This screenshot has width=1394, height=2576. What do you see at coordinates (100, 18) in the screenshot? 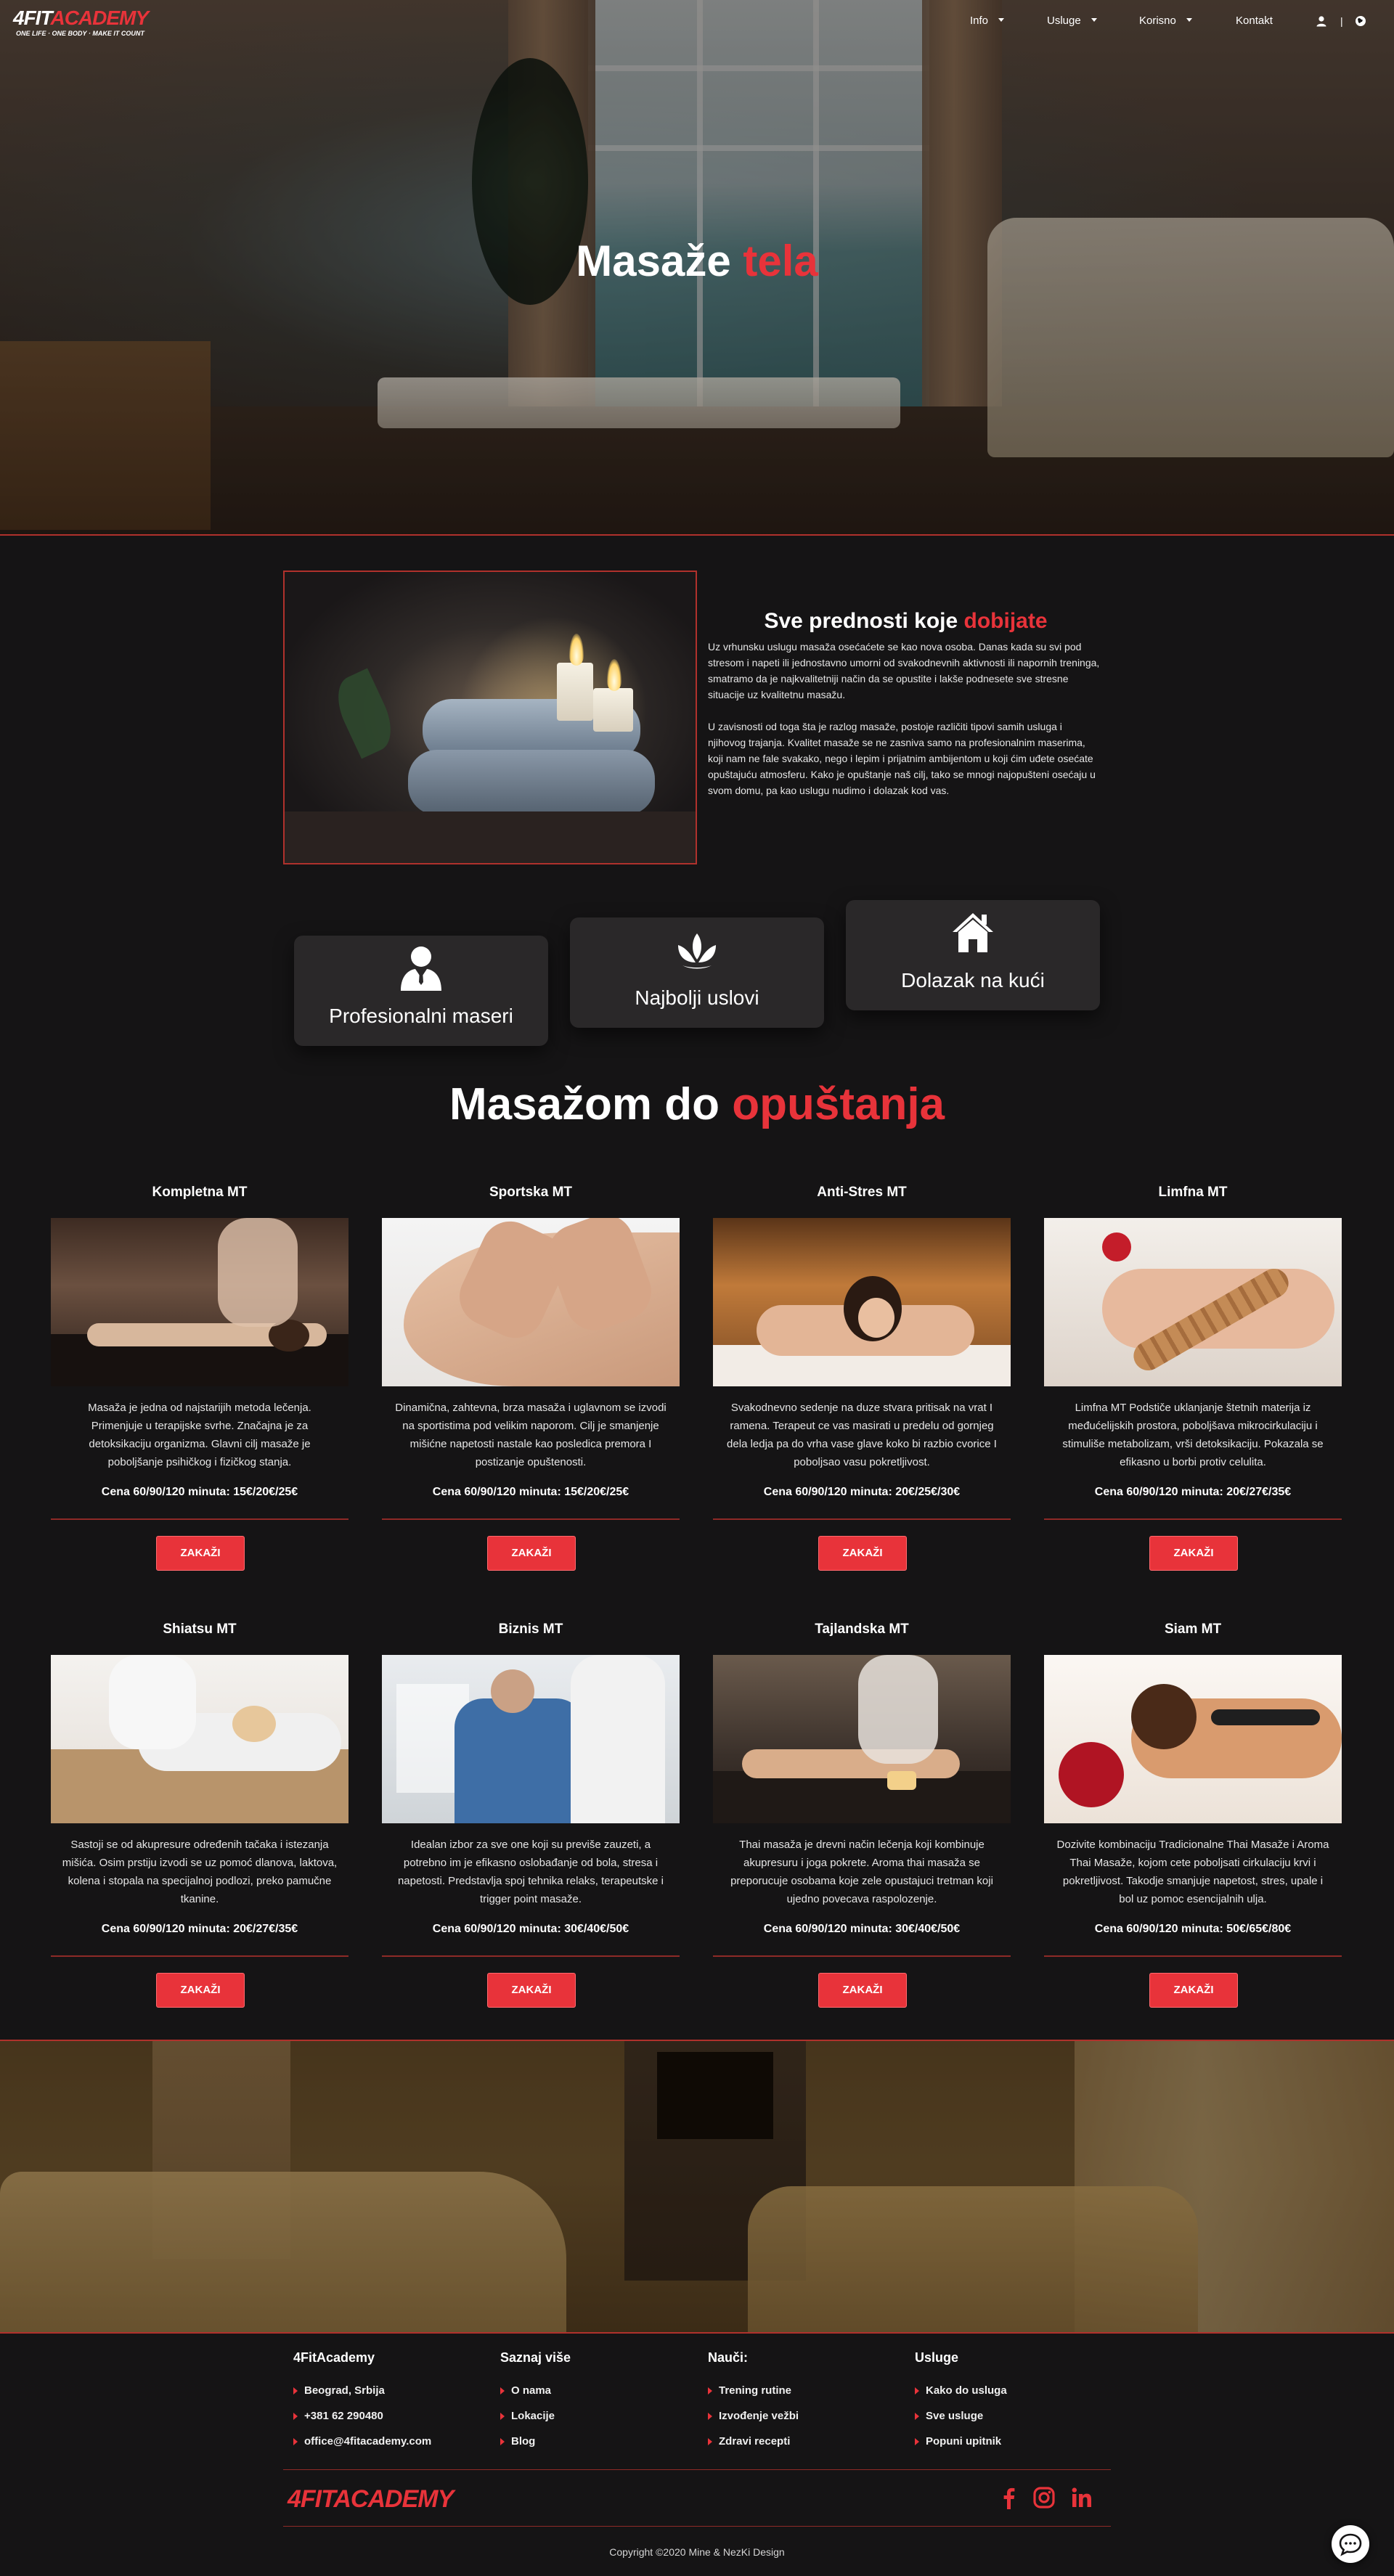
I see `logo-text-red: ACADEMY` at bounding box center [100, 18].